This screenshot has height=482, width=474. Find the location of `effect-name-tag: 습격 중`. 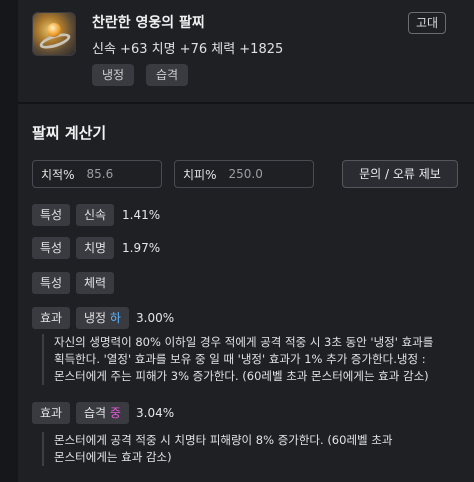

effect-name-tag: 습격 중 is located at coordinates (102, 413).